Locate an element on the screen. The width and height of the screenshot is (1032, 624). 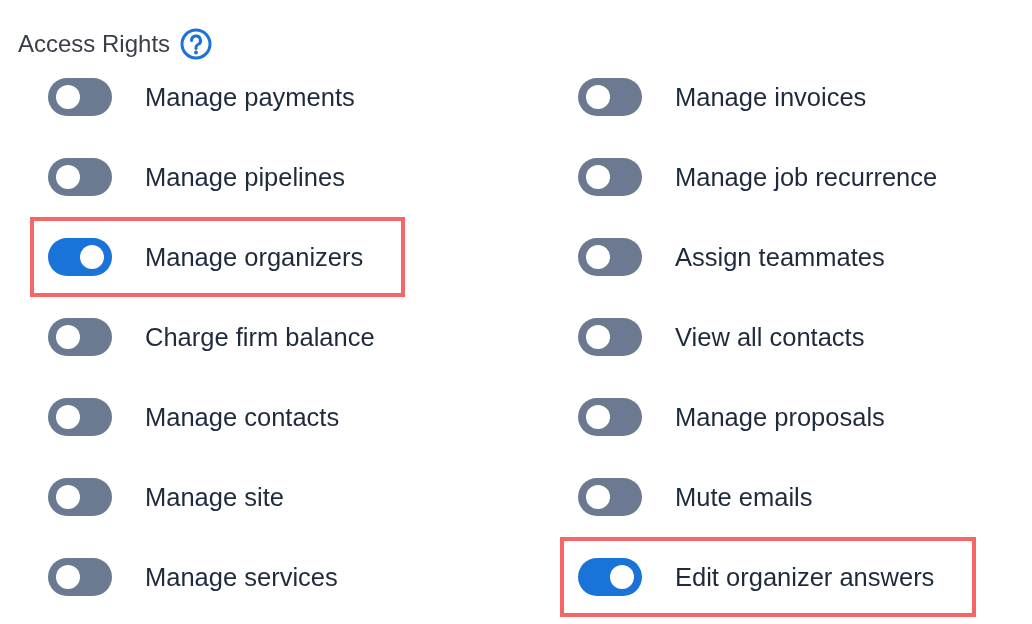
section-title: Access Rights is located at coordinates (94, 44).